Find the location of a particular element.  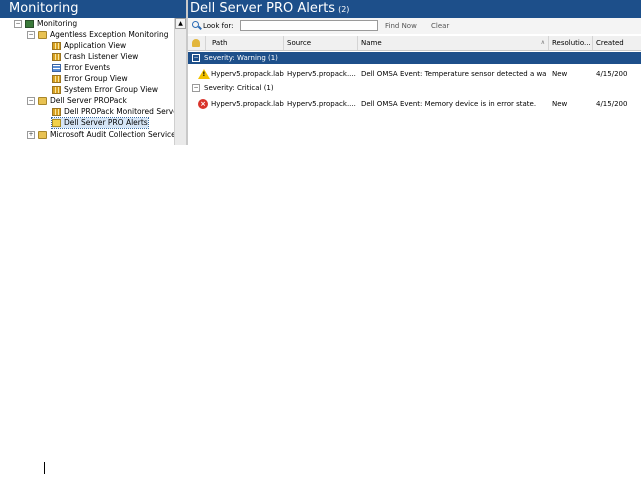

tree-item-label: Error Events is located at coordinates (87, 67).